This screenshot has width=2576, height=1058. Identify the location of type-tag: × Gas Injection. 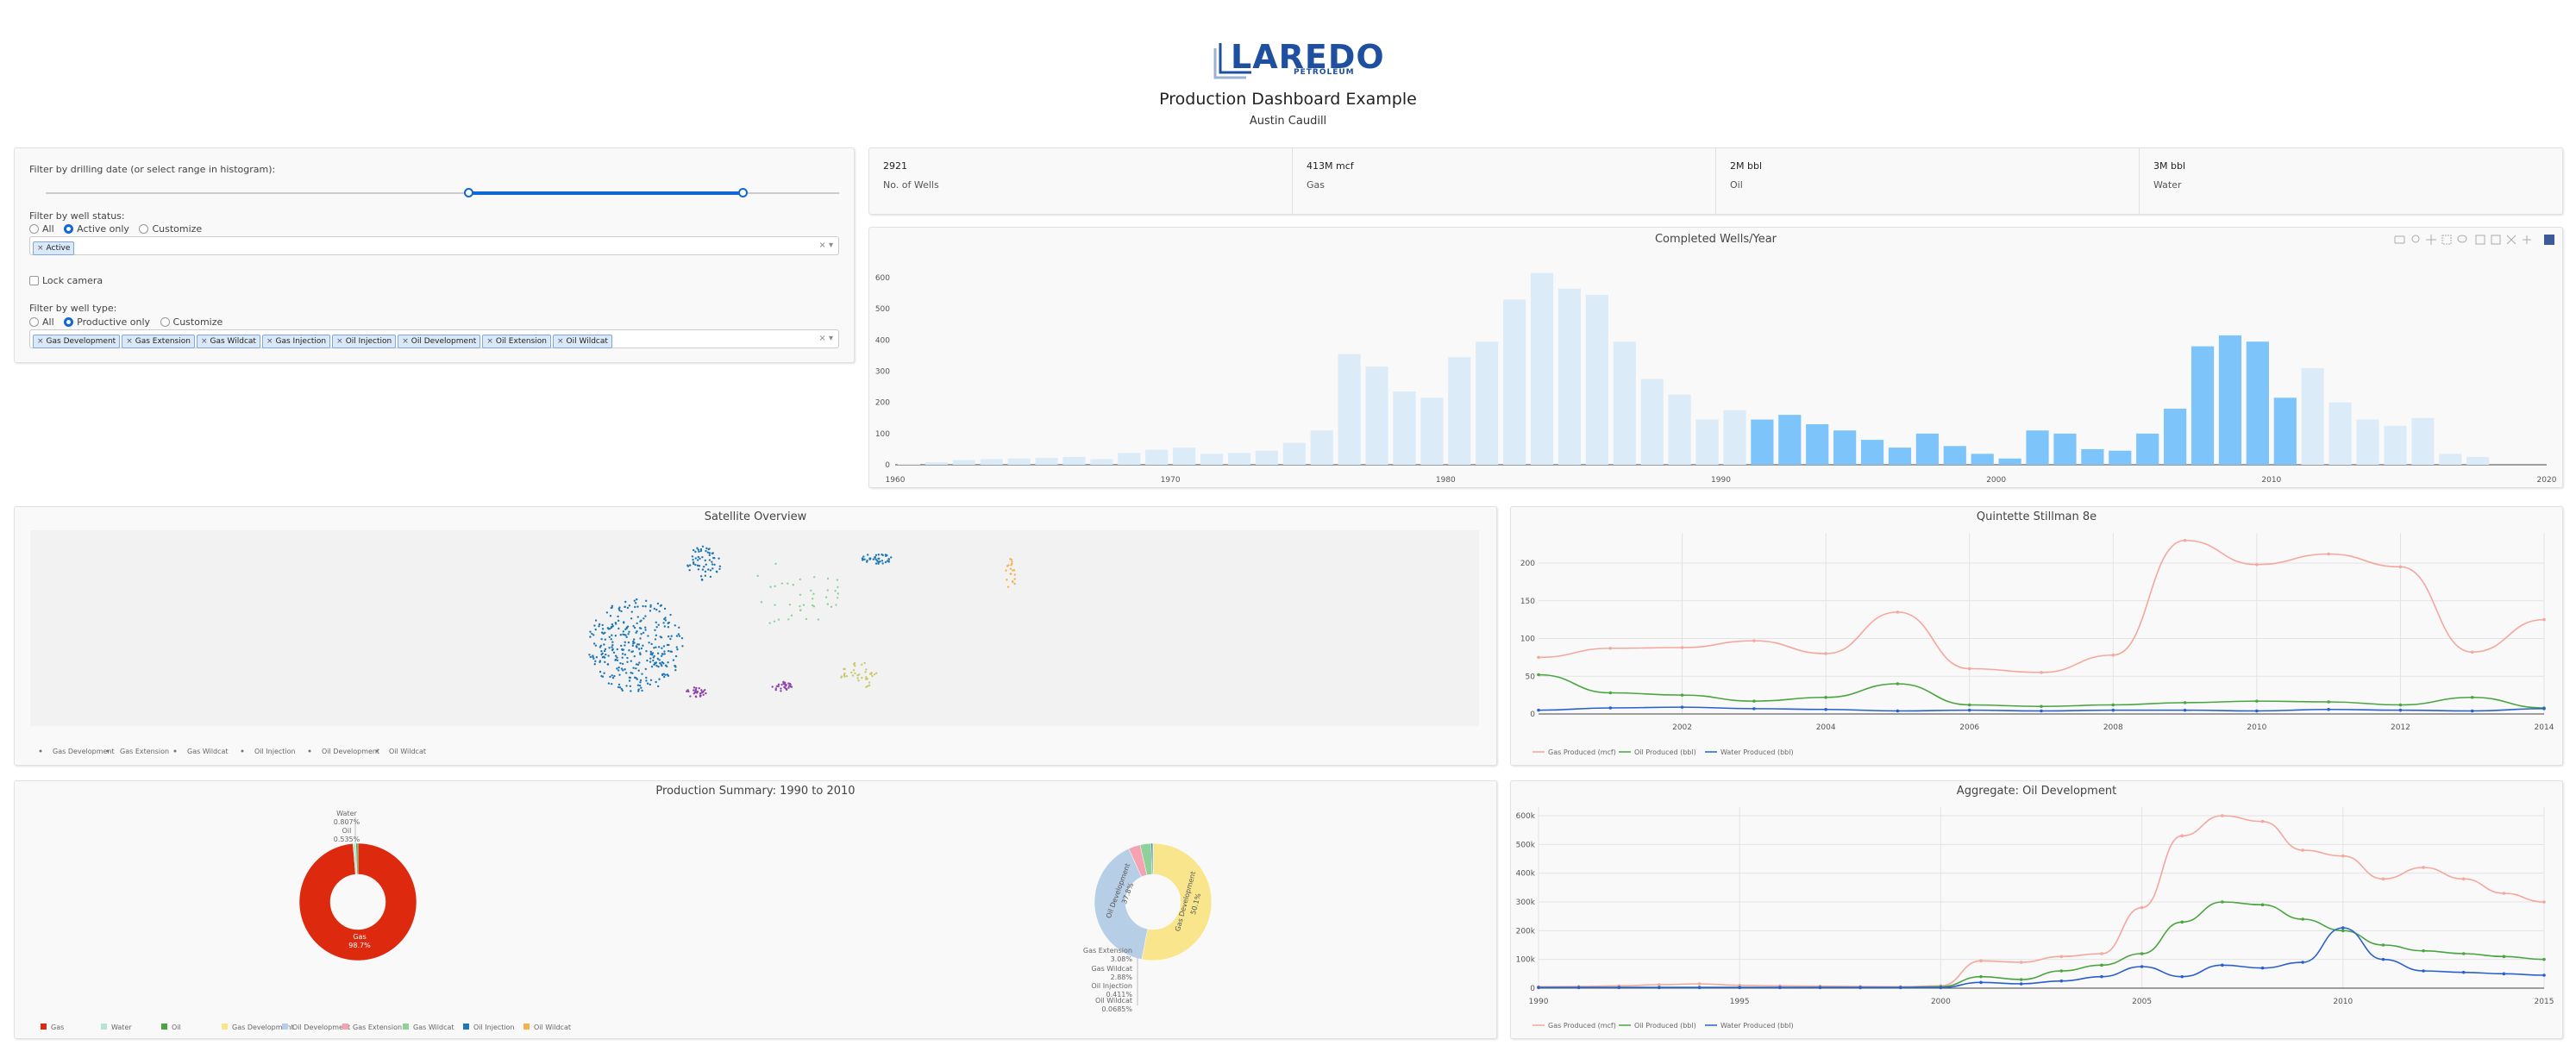
(296, 342).